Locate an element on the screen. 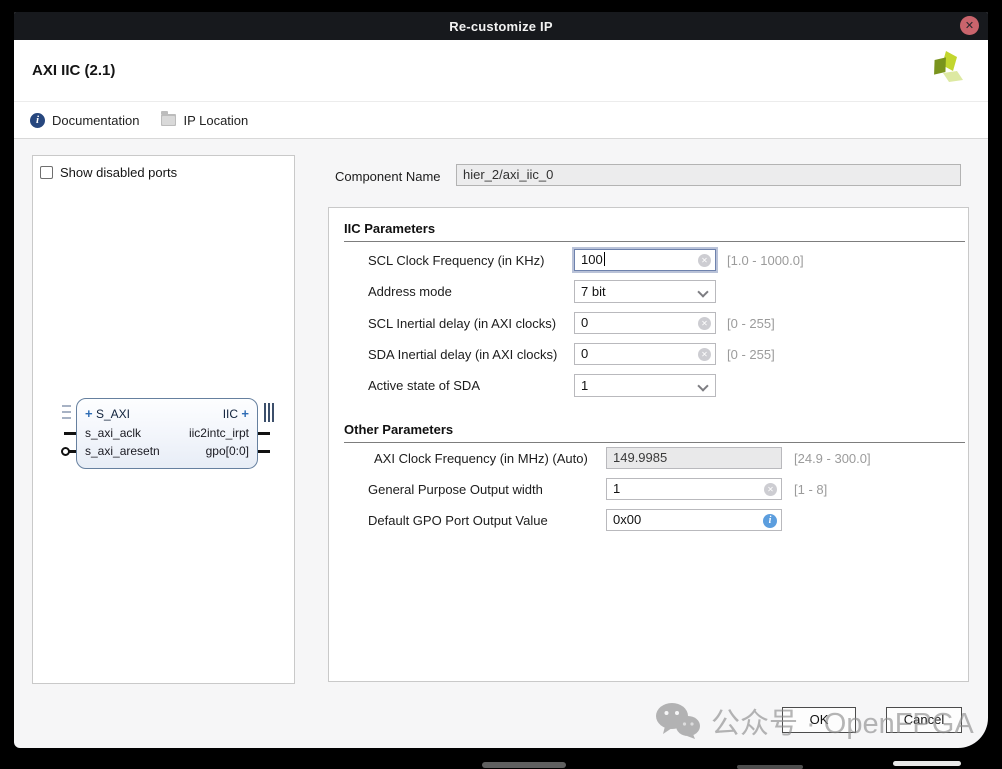 This screenshot has width=1002, height=769. gpo-default-value-label: Default GPO Port Output Value is located at coordinates (458, 520).